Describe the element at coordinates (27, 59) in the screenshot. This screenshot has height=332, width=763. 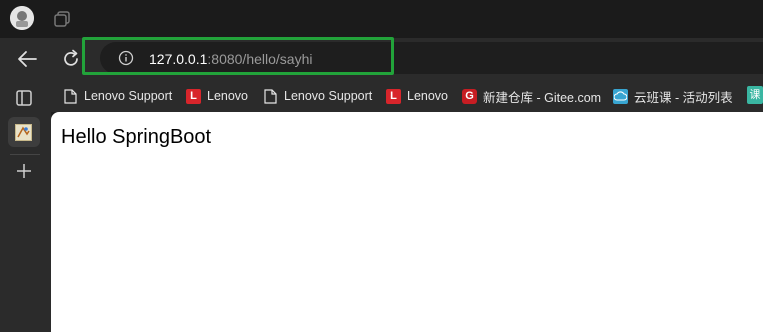
I see `back-button` at that location.